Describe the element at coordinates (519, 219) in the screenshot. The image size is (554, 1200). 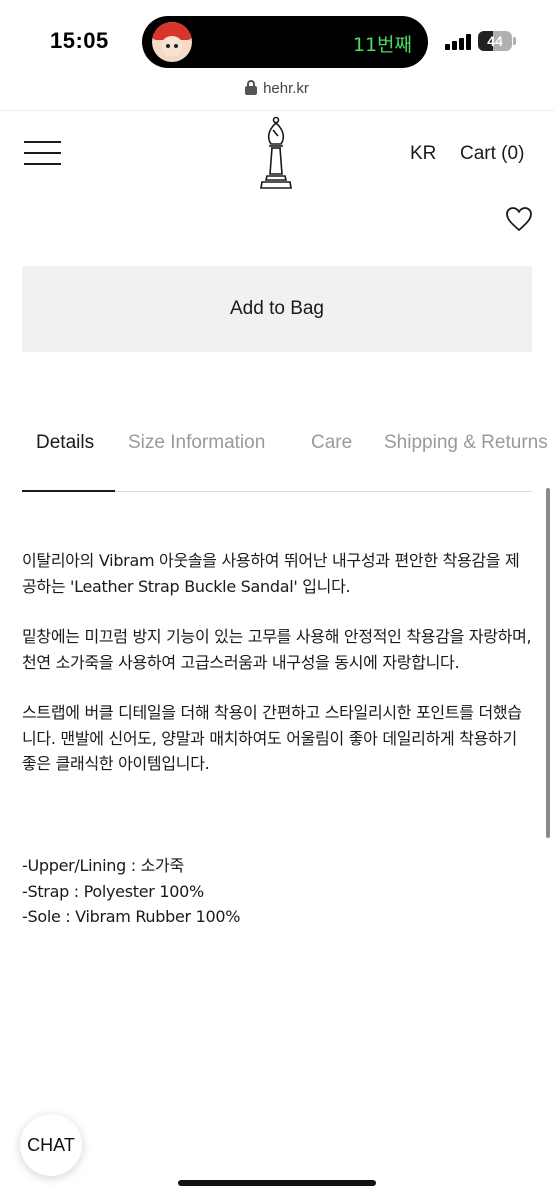
I see `heart-icon` at that location.